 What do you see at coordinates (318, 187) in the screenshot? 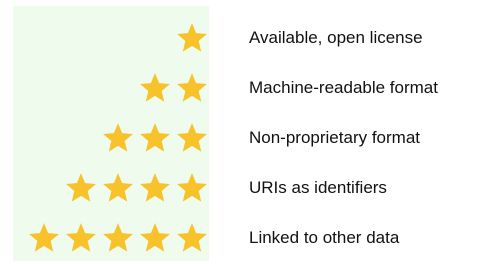
I see `level-label-4: URIs as identifiers` at bounding box center [318, 187].